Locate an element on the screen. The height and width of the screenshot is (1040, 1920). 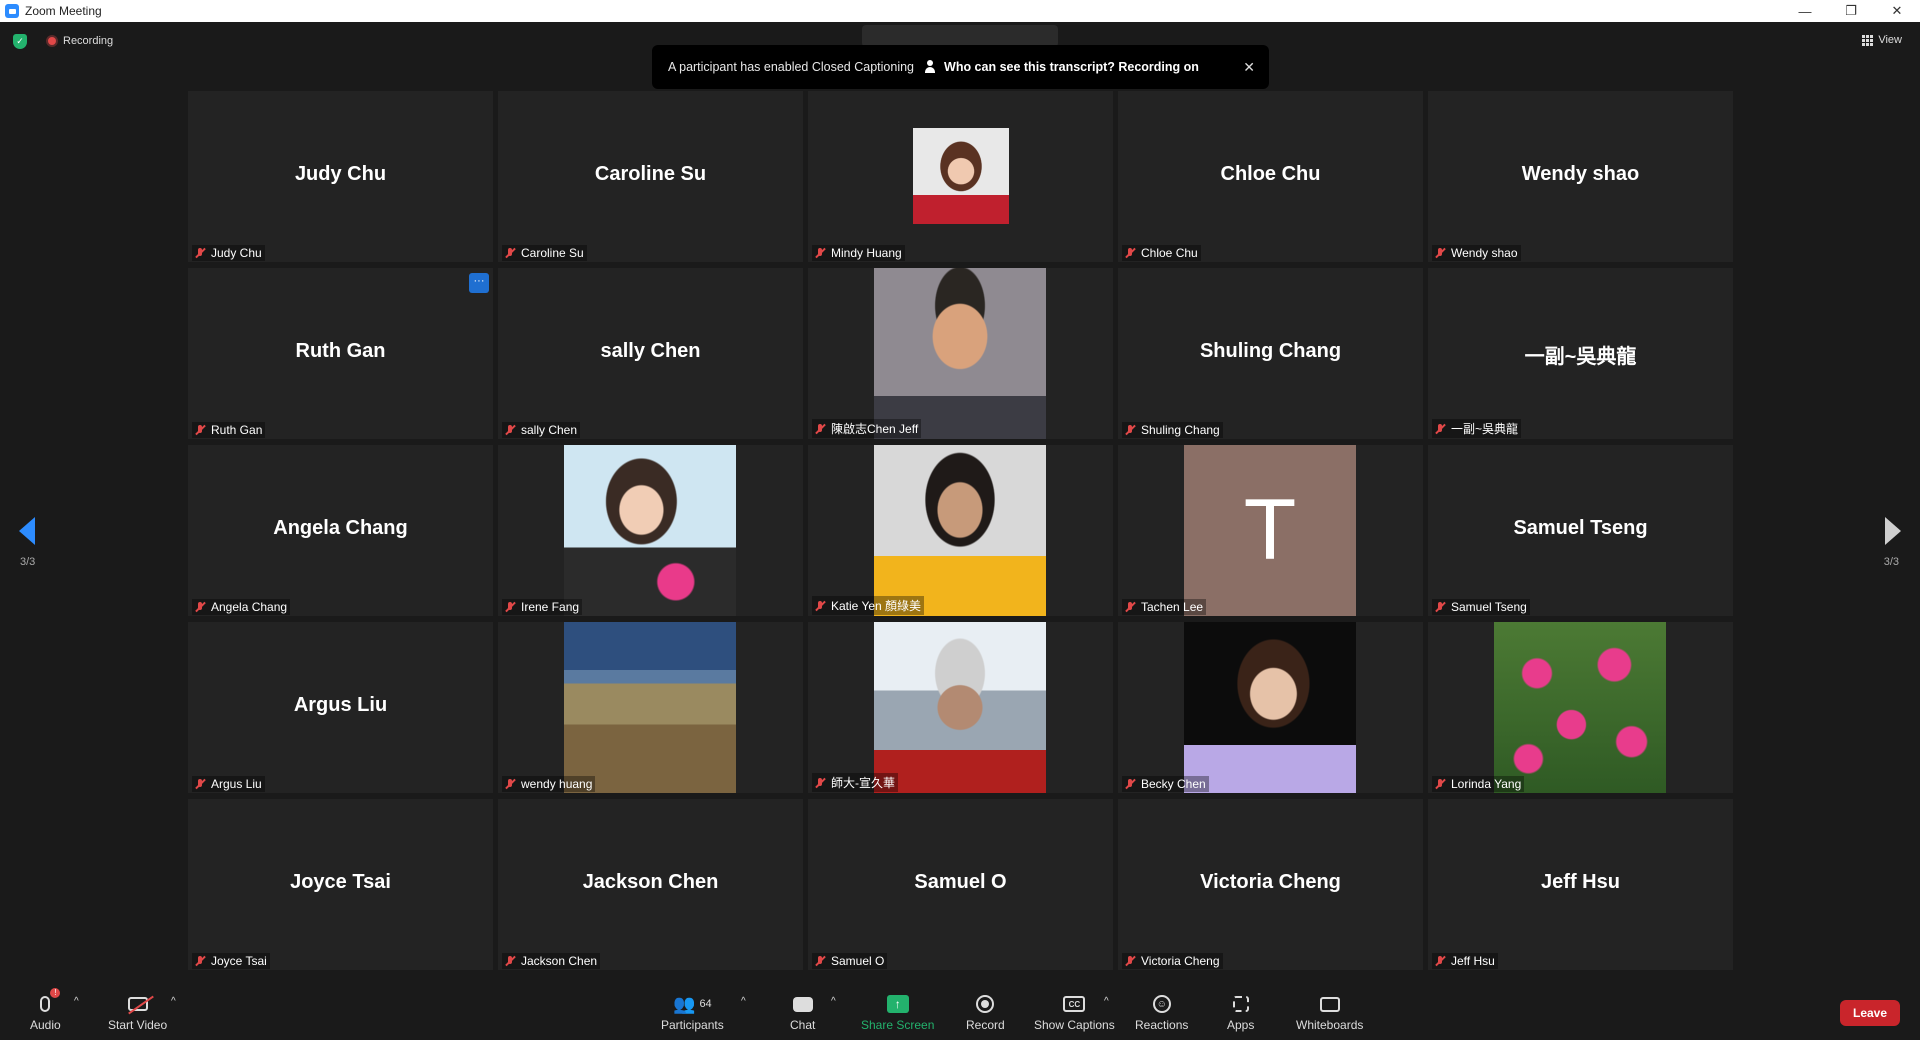
participant-tile: Lorinda Yang is located at coordinates (1580, 707).